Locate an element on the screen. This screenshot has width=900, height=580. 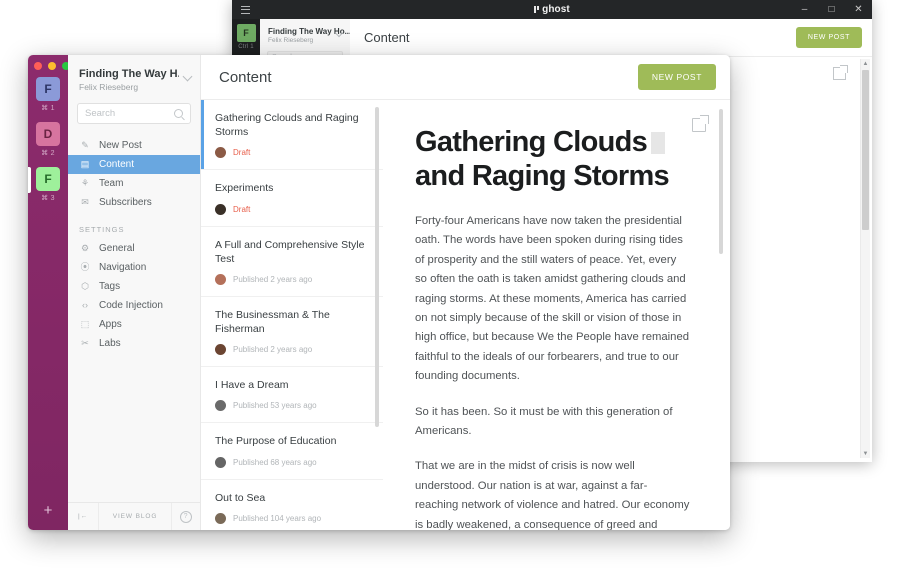
post-meta: Published 2 years ago is located at coordinates (292, 350).